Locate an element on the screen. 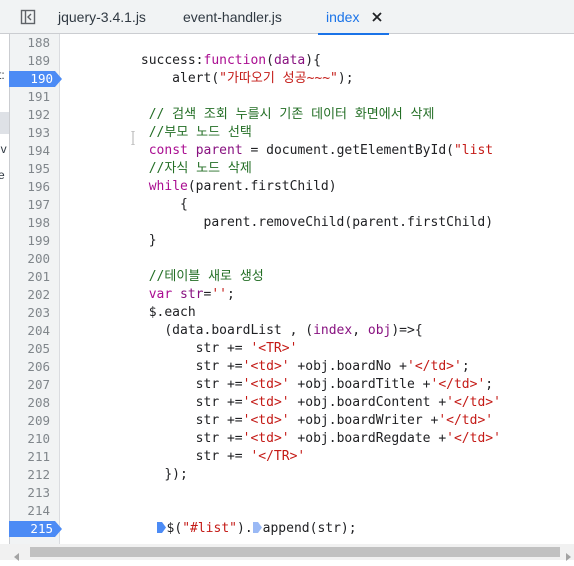  code-line: { is located at coordinates (129, 205).